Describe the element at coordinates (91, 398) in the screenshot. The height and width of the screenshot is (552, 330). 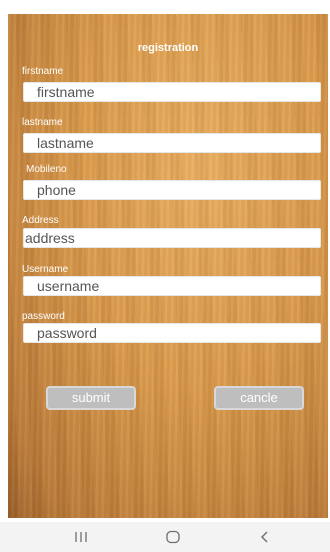
I see `submit-button: submit` at that location.